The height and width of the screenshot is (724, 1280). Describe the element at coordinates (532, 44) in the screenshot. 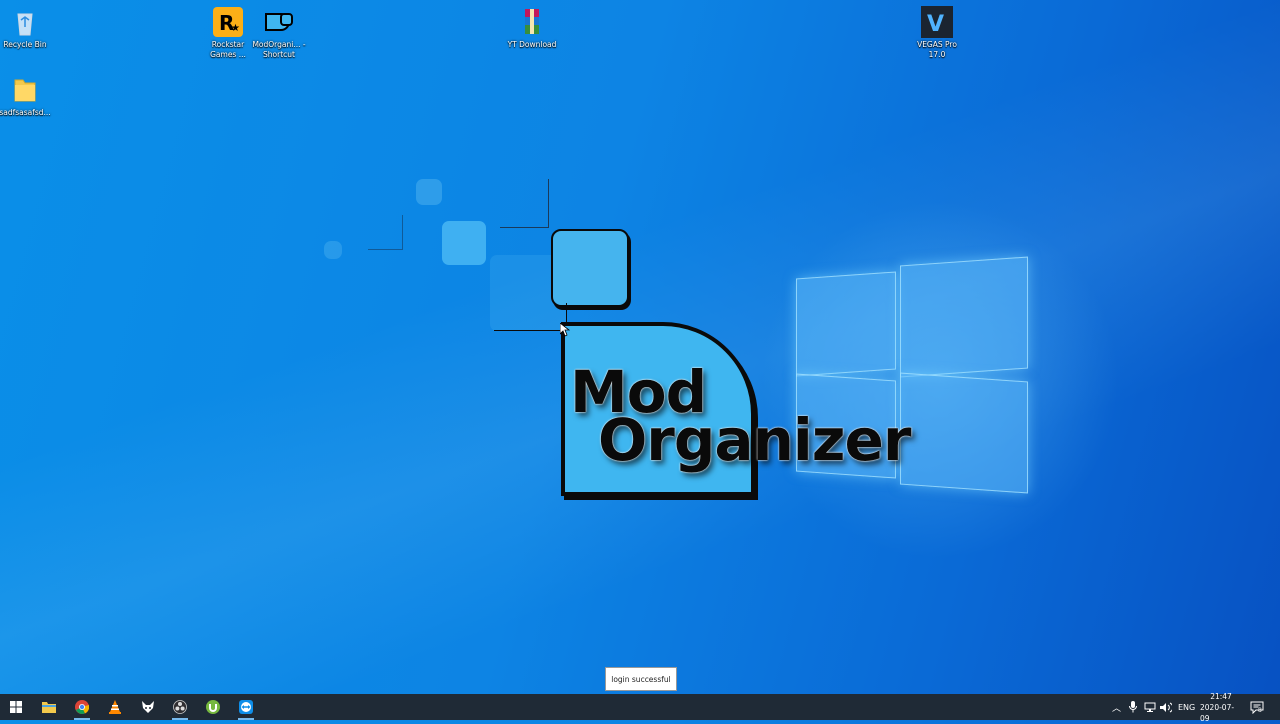

I see `desktop-icon-label: YT Download` at that location.